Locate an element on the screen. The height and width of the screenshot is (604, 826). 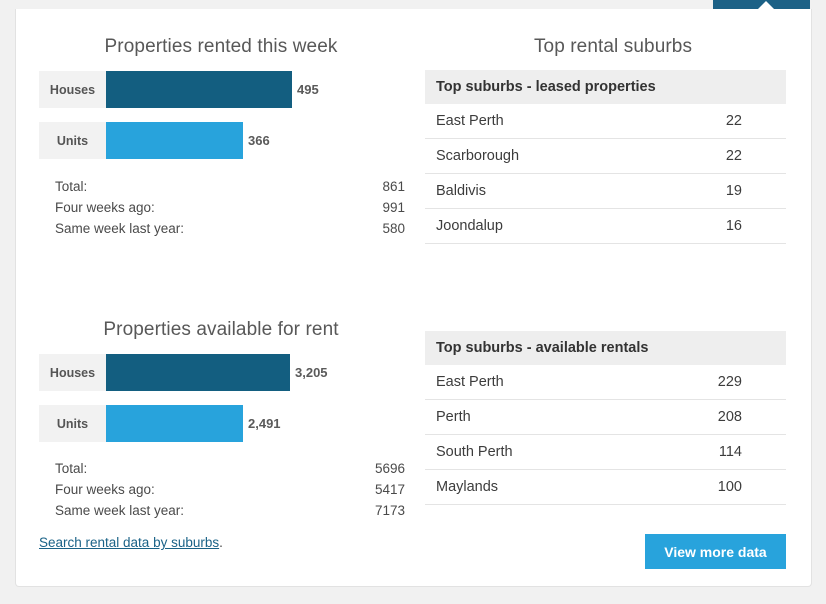
table-row: East Perth 229 is located at coordinates (605, 382).